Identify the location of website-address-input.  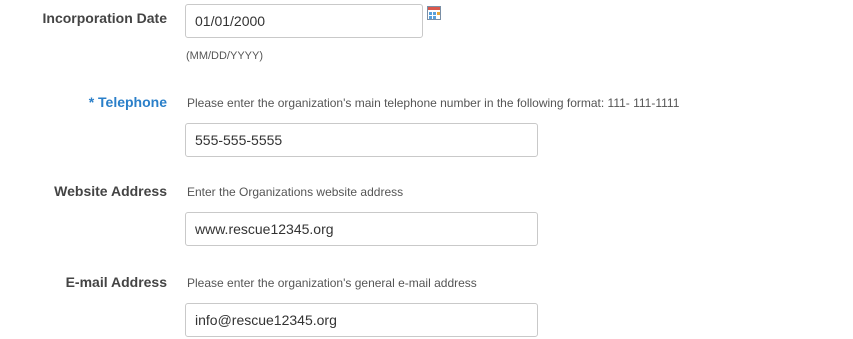
(361, 229).